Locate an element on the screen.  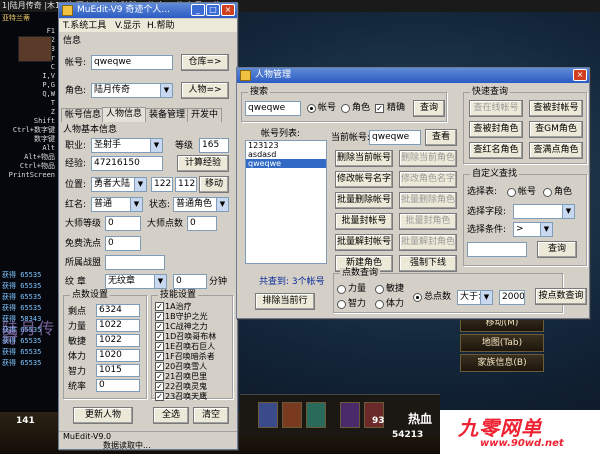
quick-query-button: 查被封角色 is located at coordinates (496, 129).